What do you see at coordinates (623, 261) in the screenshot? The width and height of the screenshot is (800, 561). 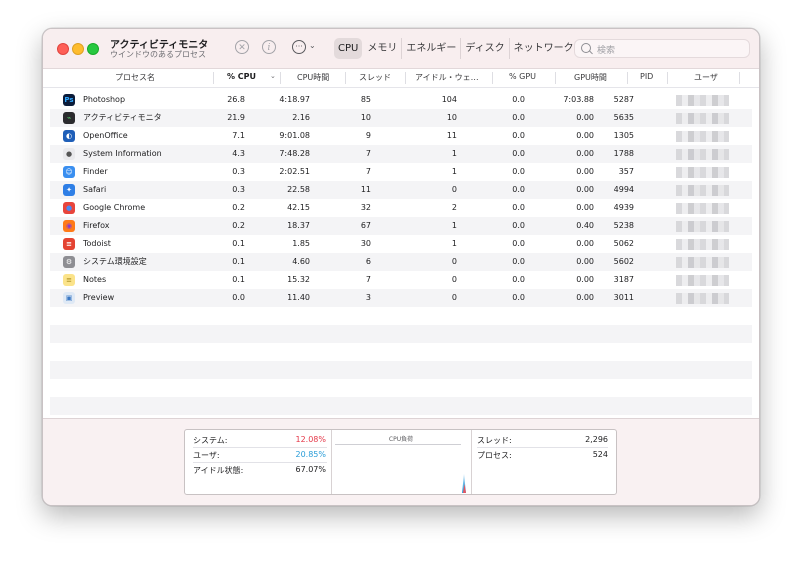 I see `cell-pid: 5602` at bounding box center [623, 261].